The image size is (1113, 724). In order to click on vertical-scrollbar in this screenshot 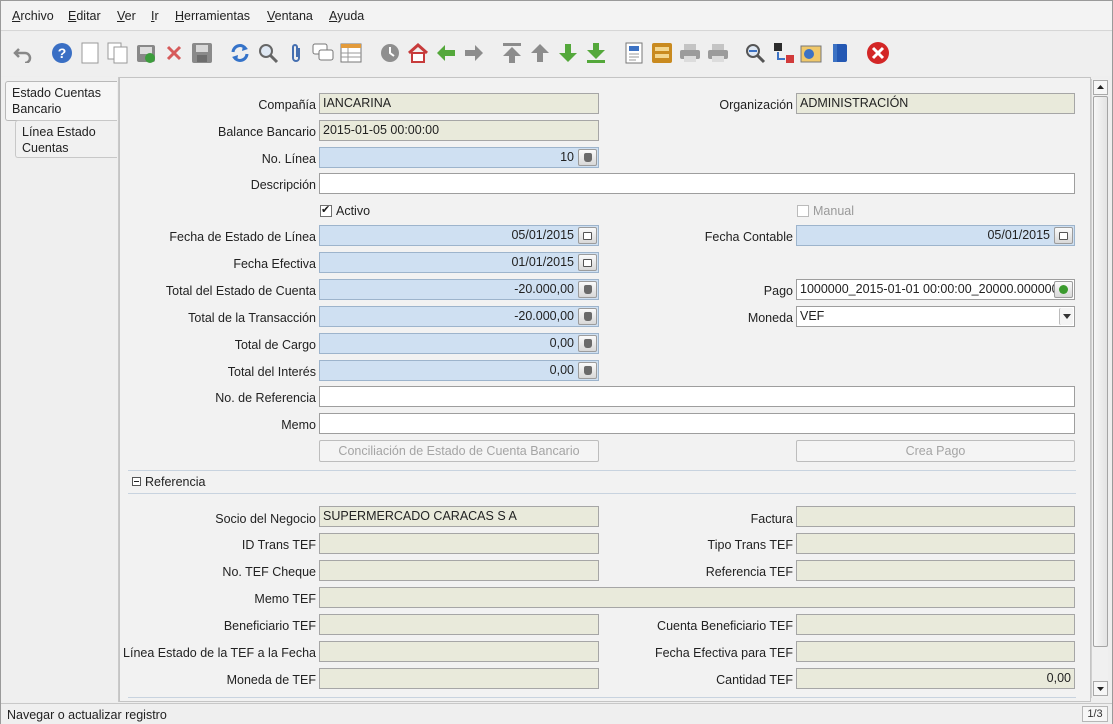, I will do `click(1099, 388)`.